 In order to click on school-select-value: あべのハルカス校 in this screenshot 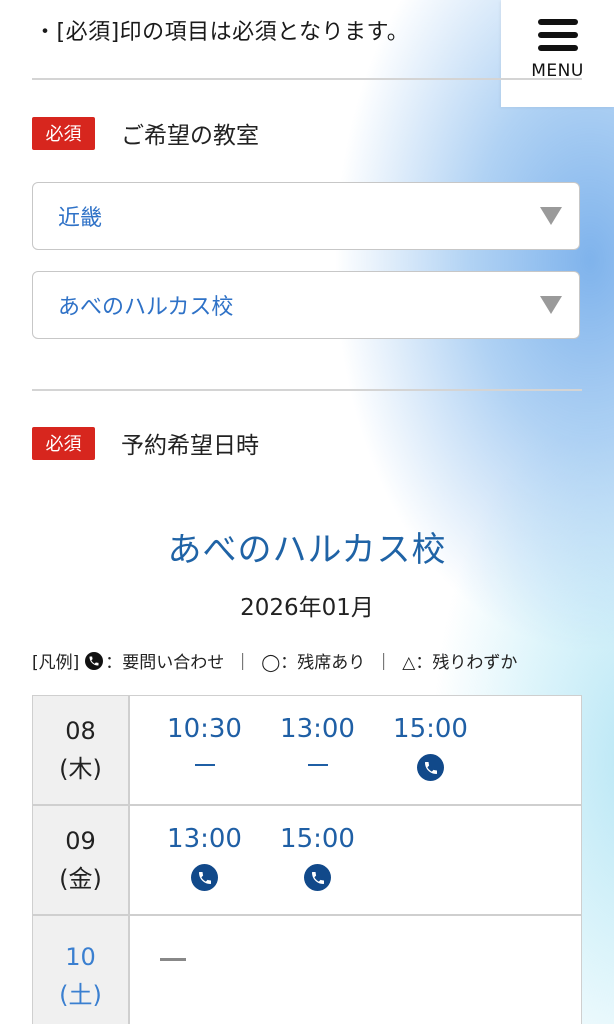, I will do `click(146, 307)`.